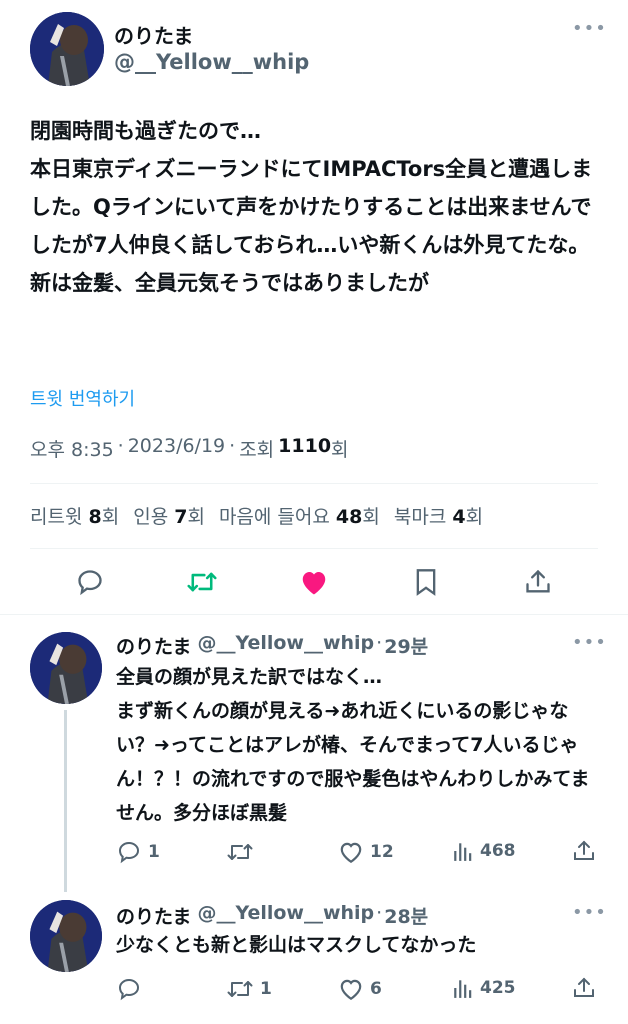  I want to click on stats-row: 리트윗 8회 인용 7회 마음에 들어요 48회 북마크 4회, so click(256, 515).